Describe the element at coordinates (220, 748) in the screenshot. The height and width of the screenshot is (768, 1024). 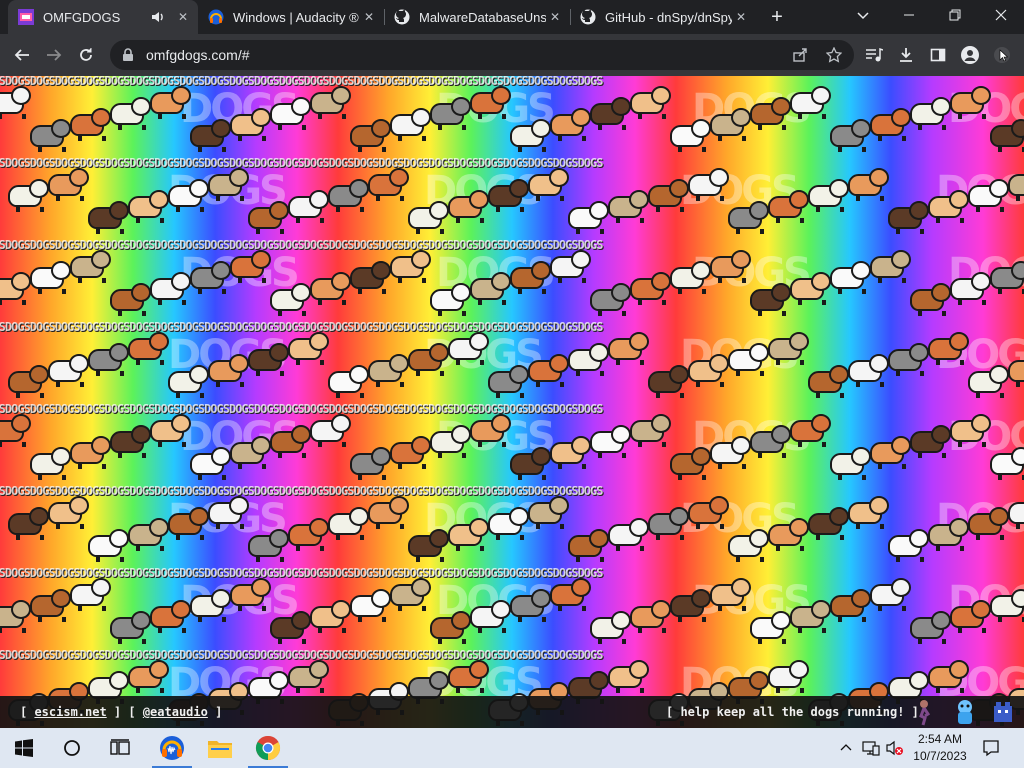
I see `file-explorer-app` at that location.